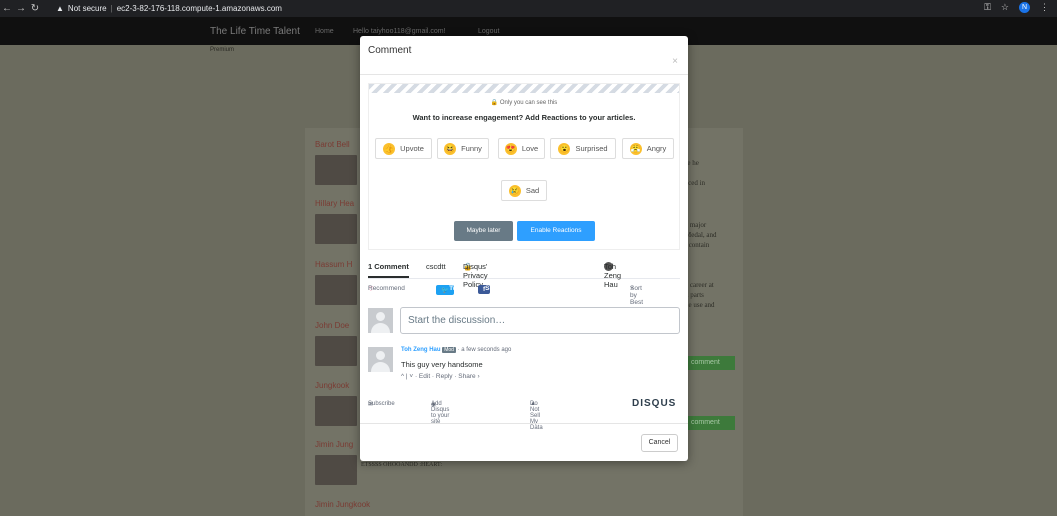 The image size is (1057, 516). I want to click on post-body: ETSSSS OHOOANDD :HEART:, so click(402, 465).